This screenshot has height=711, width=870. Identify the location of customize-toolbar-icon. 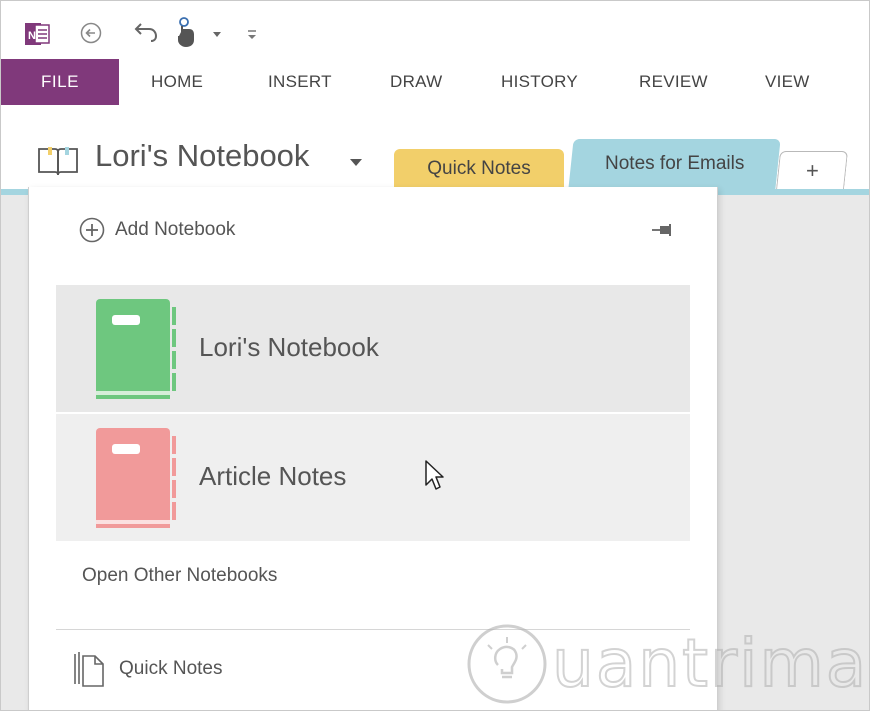
(252, 35).